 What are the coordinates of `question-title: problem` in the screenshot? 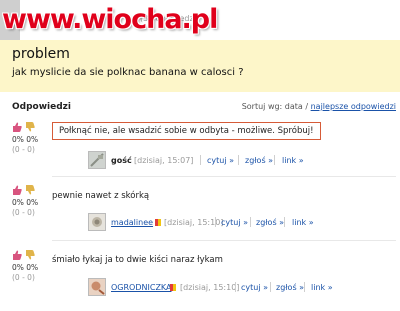 It's located at (41, 54).